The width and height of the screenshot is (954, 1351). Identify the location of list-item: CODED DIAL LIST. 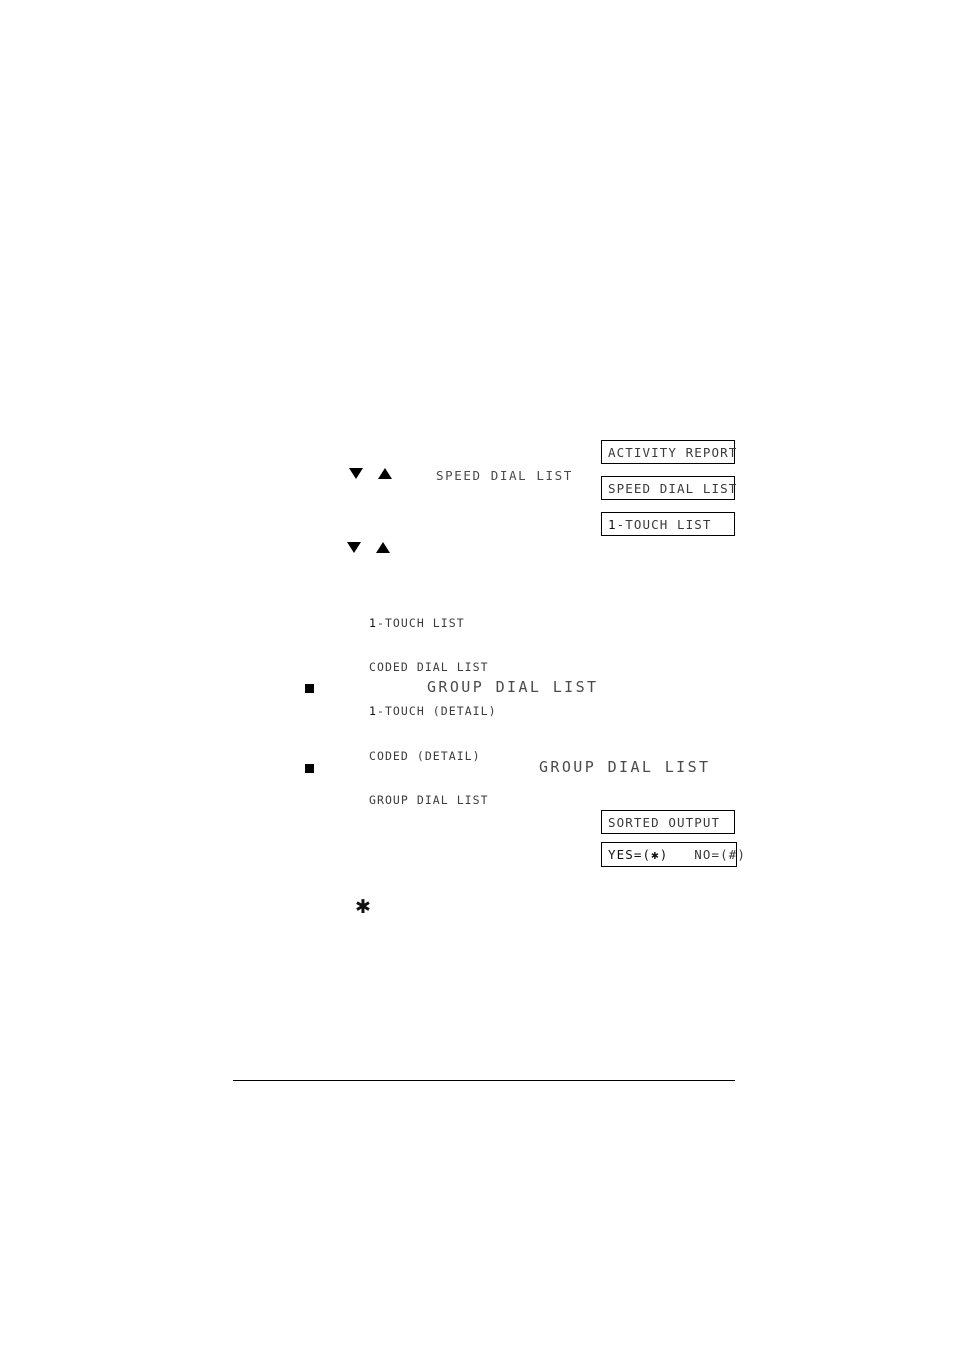
(433, 667).